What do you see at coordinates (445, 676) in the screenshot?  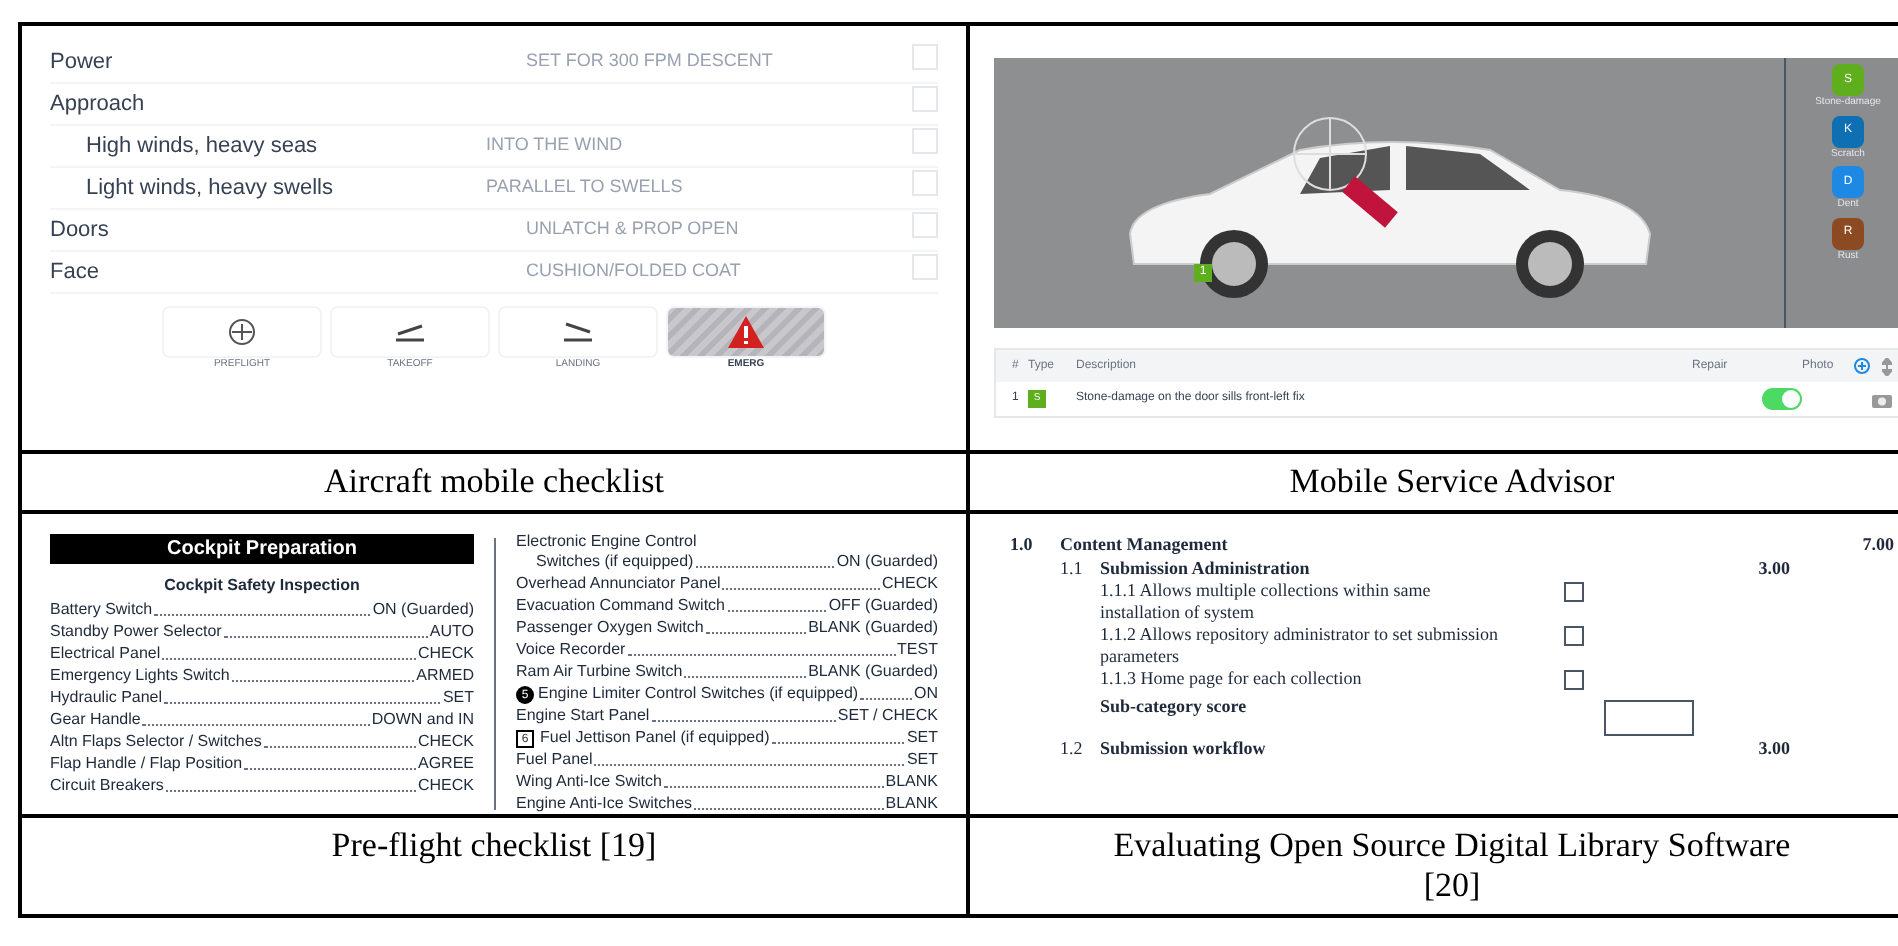 I see `checklist-value: ARMED` at bounding box center [445, 676].